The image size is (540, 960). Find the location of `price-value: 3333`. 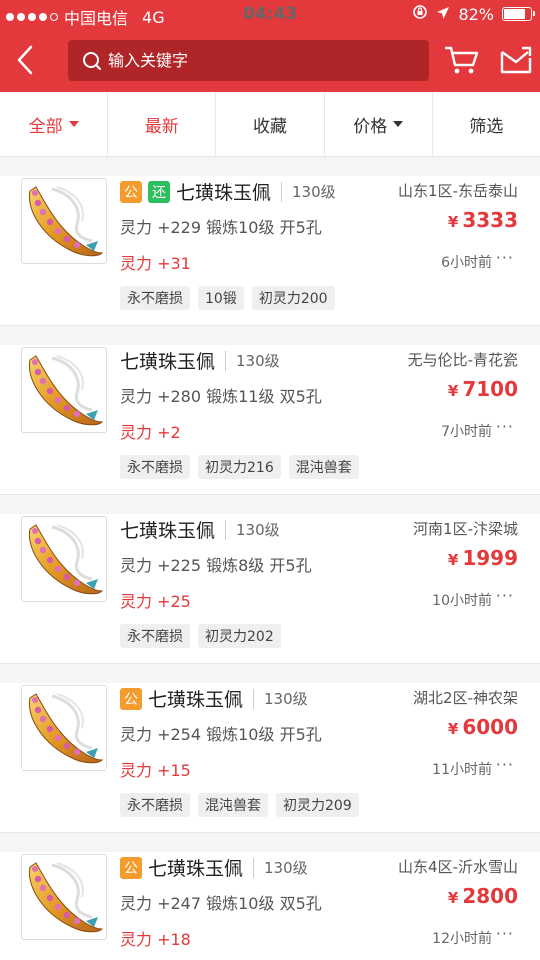

price-value: 3333 is located at coordinates (490, 220).